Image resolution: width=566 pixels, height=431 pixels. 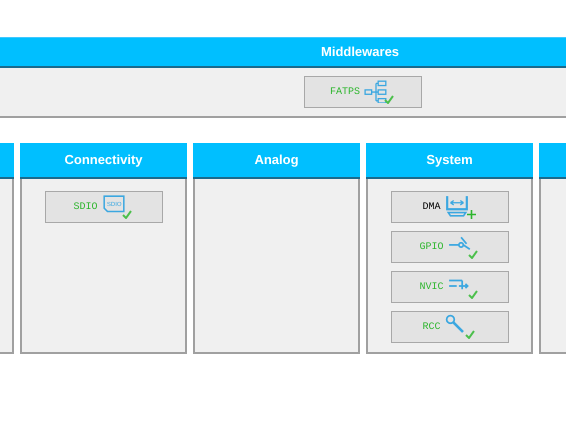 What do you see at coordinates (375, 91) in the screenshot?
I see `tree-icon` at bounding box center [375, 91].